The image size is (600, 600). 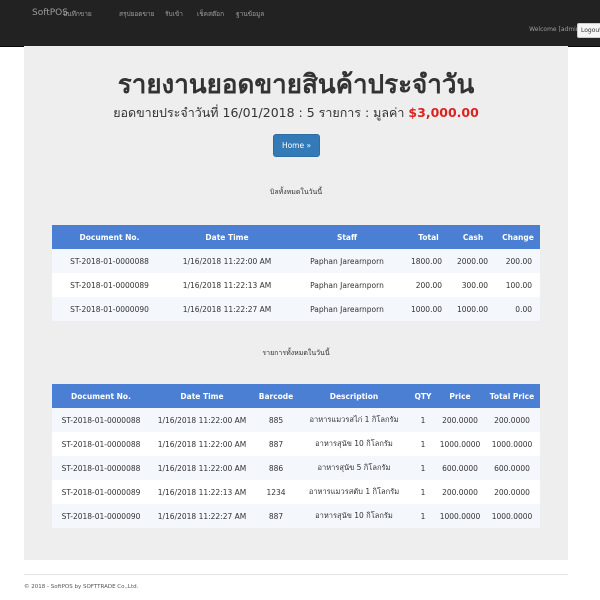 I want to click on col-header-qty: QTY, so click(x=423, y=396).